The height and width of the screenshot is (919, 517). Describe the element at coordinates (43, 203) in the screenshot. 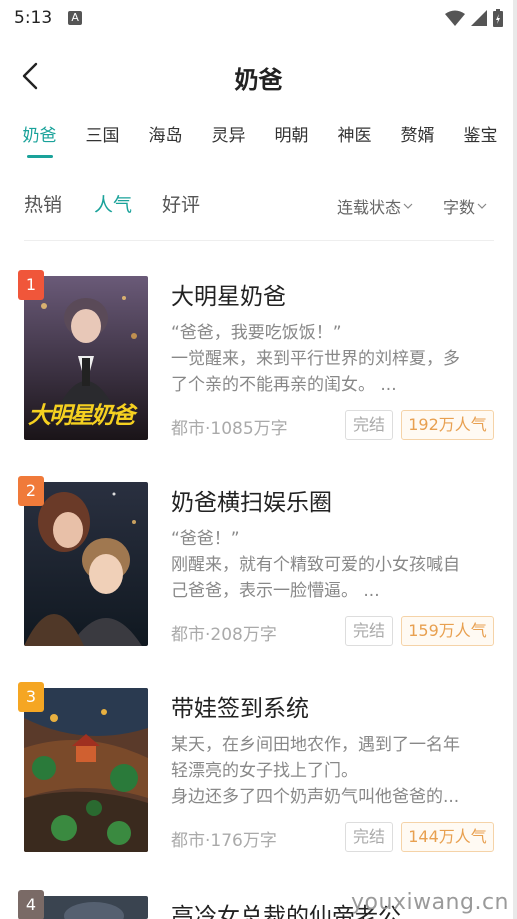

I see `sort-hot: 热销` at that location.